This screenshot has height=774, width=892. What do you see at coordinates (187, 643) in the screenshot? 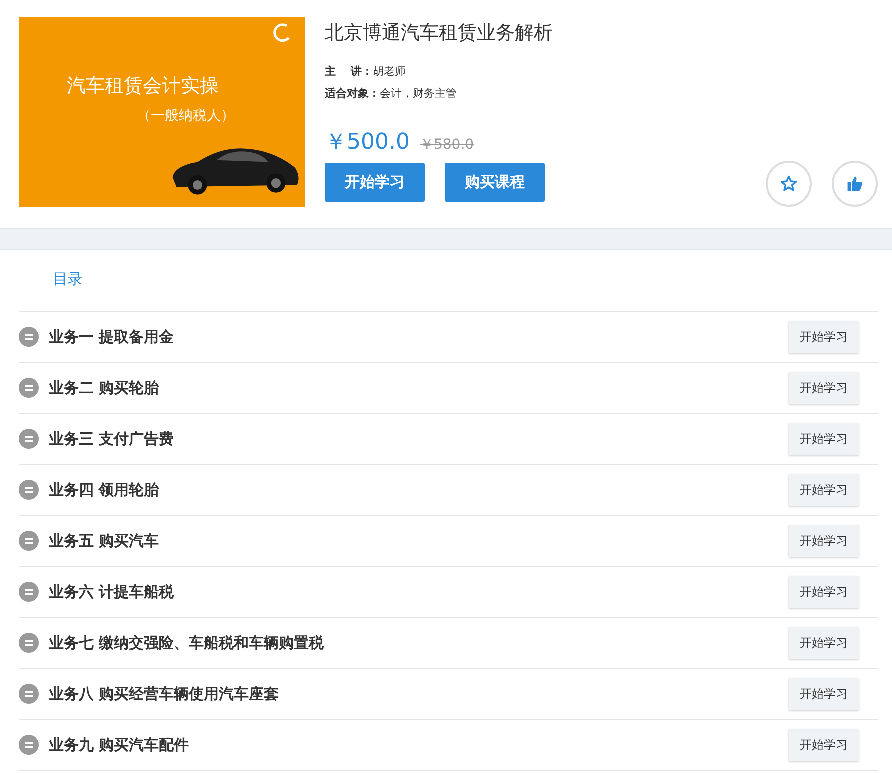
I see `lesson-title: 业务七 缴纳交强险、车船税和车辆购置税` at bounding box center [187, 643].